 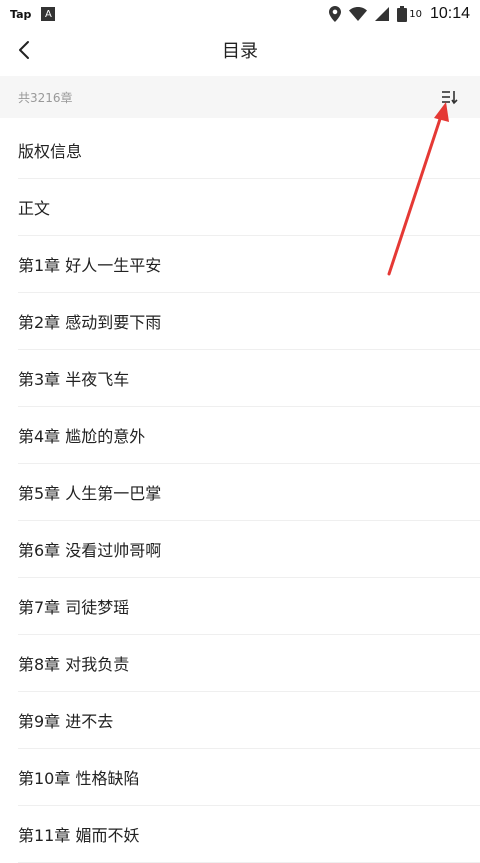 I want to click on chapter-item: 第10章 性格缺陷, so click(x=249, y=777).